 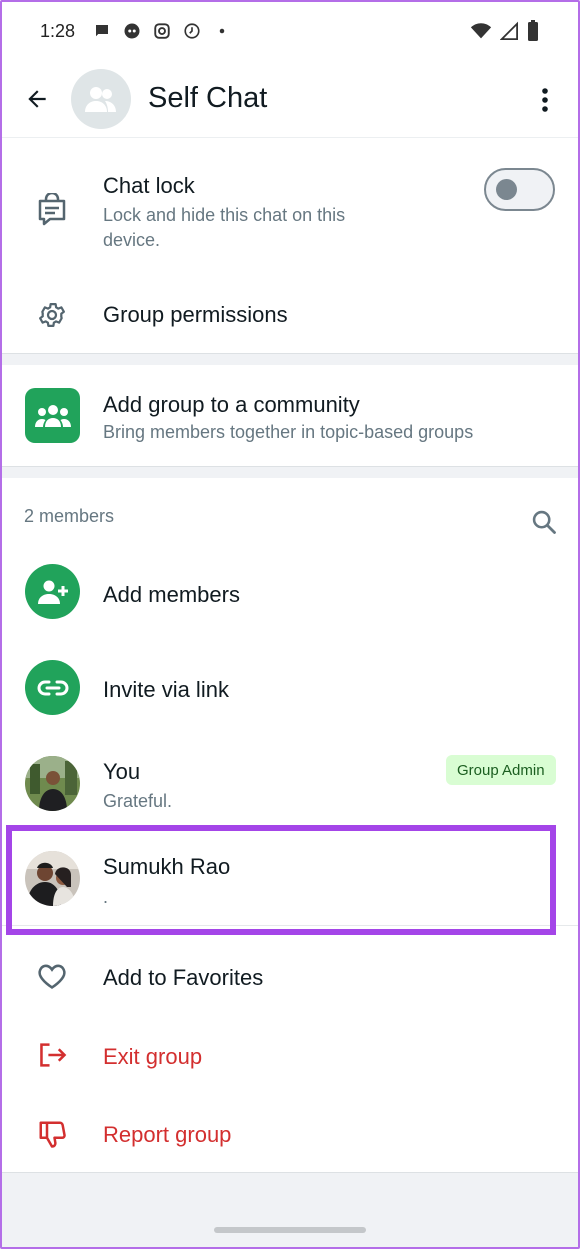 What do you see at coordinates (195, 314) in the screenshot?
I see `group-permissions-title: Group permissions` at bounding box center [195, 314].